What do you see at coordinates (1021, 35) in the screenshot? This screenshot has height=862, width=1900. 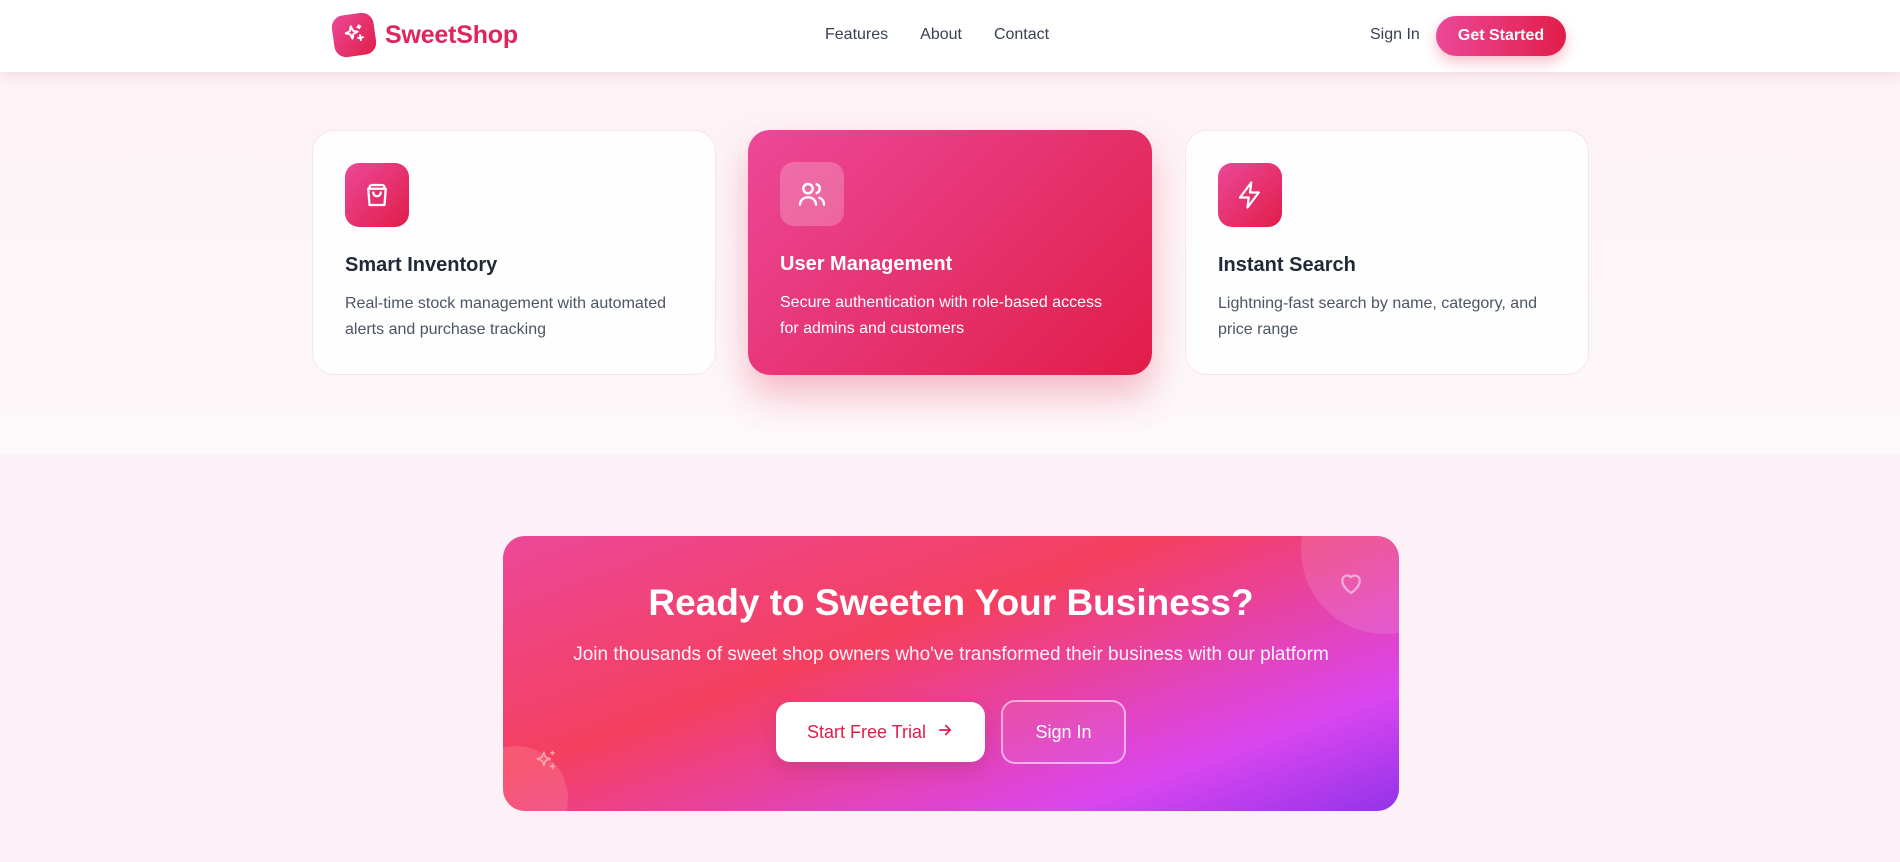 I see `nav-link-contact: Contact` at bounding box center [1021, 35].